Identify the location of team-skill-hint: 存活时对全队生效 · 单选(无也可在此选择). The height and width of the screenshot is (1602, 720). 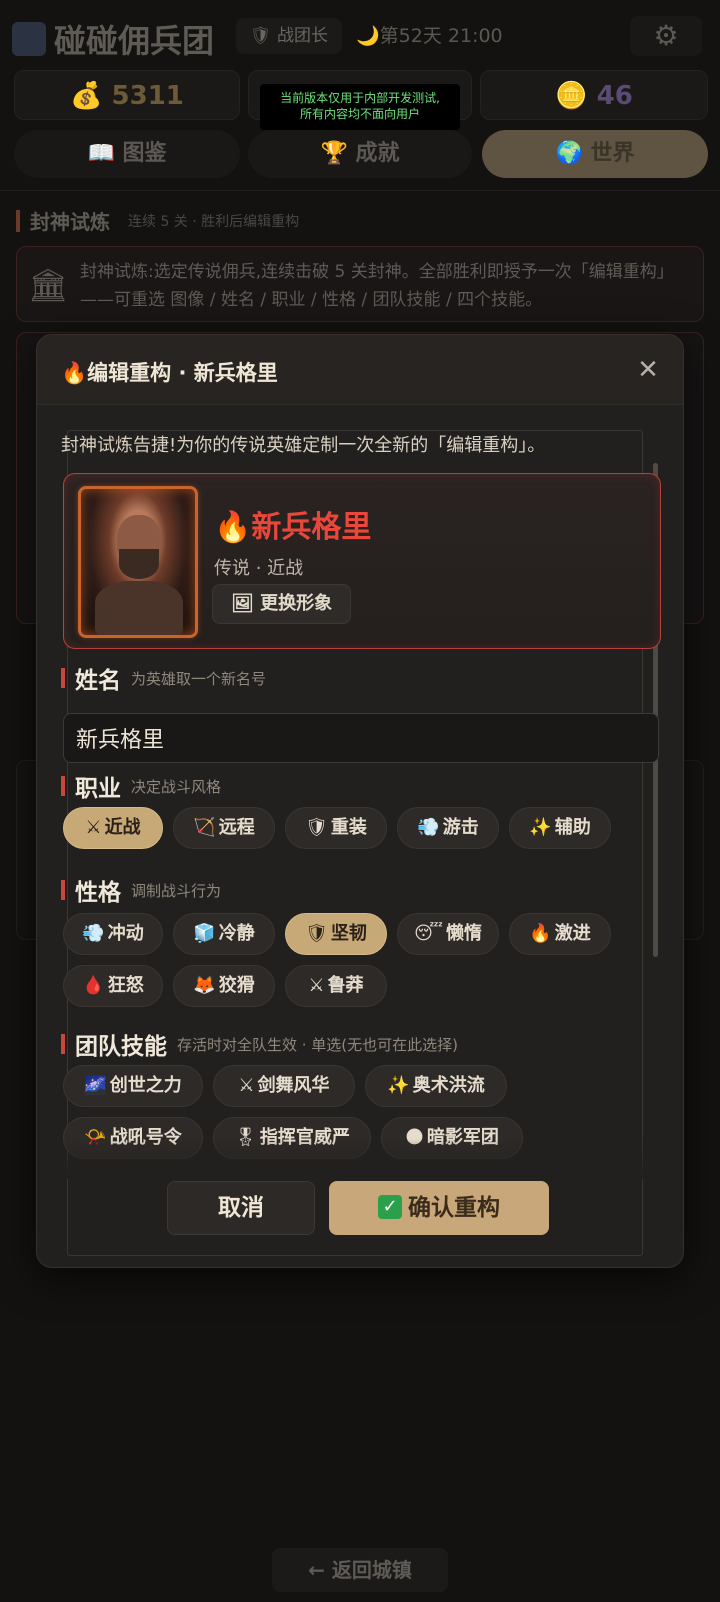
(318, 1044).